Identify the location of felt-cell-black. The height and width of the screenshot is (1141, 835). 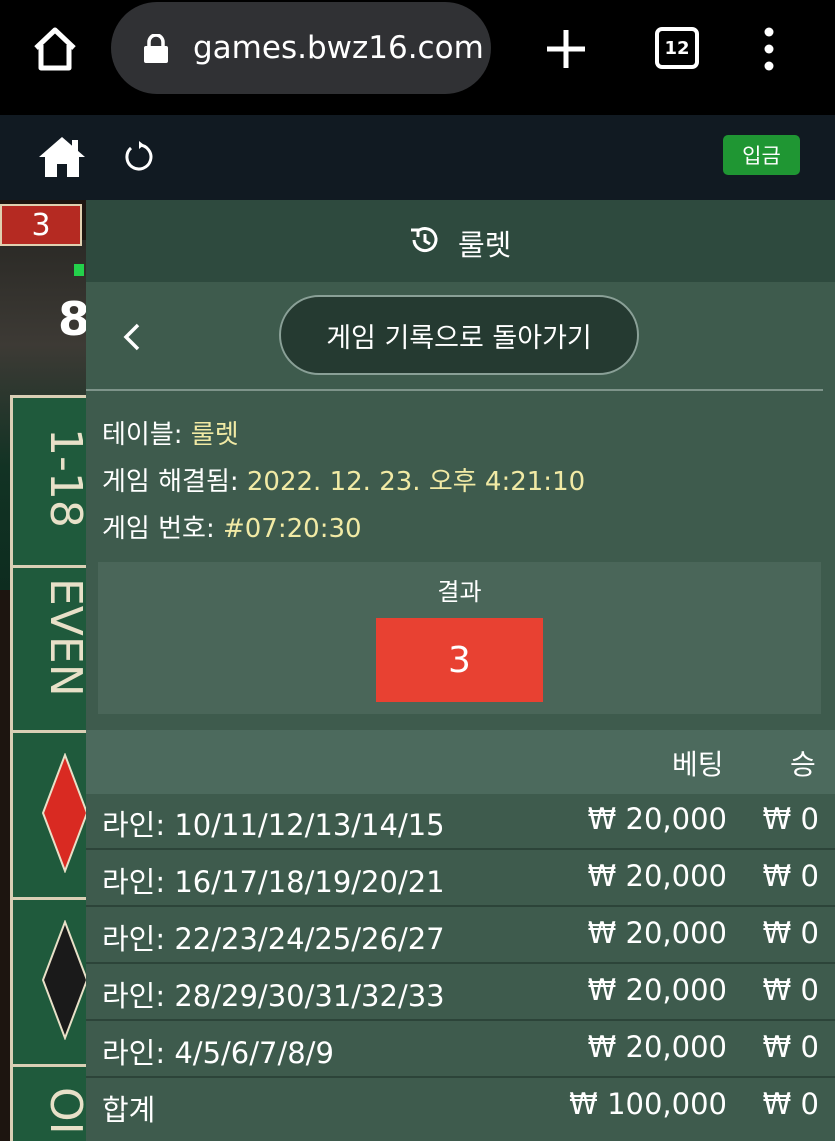
(49, 980).